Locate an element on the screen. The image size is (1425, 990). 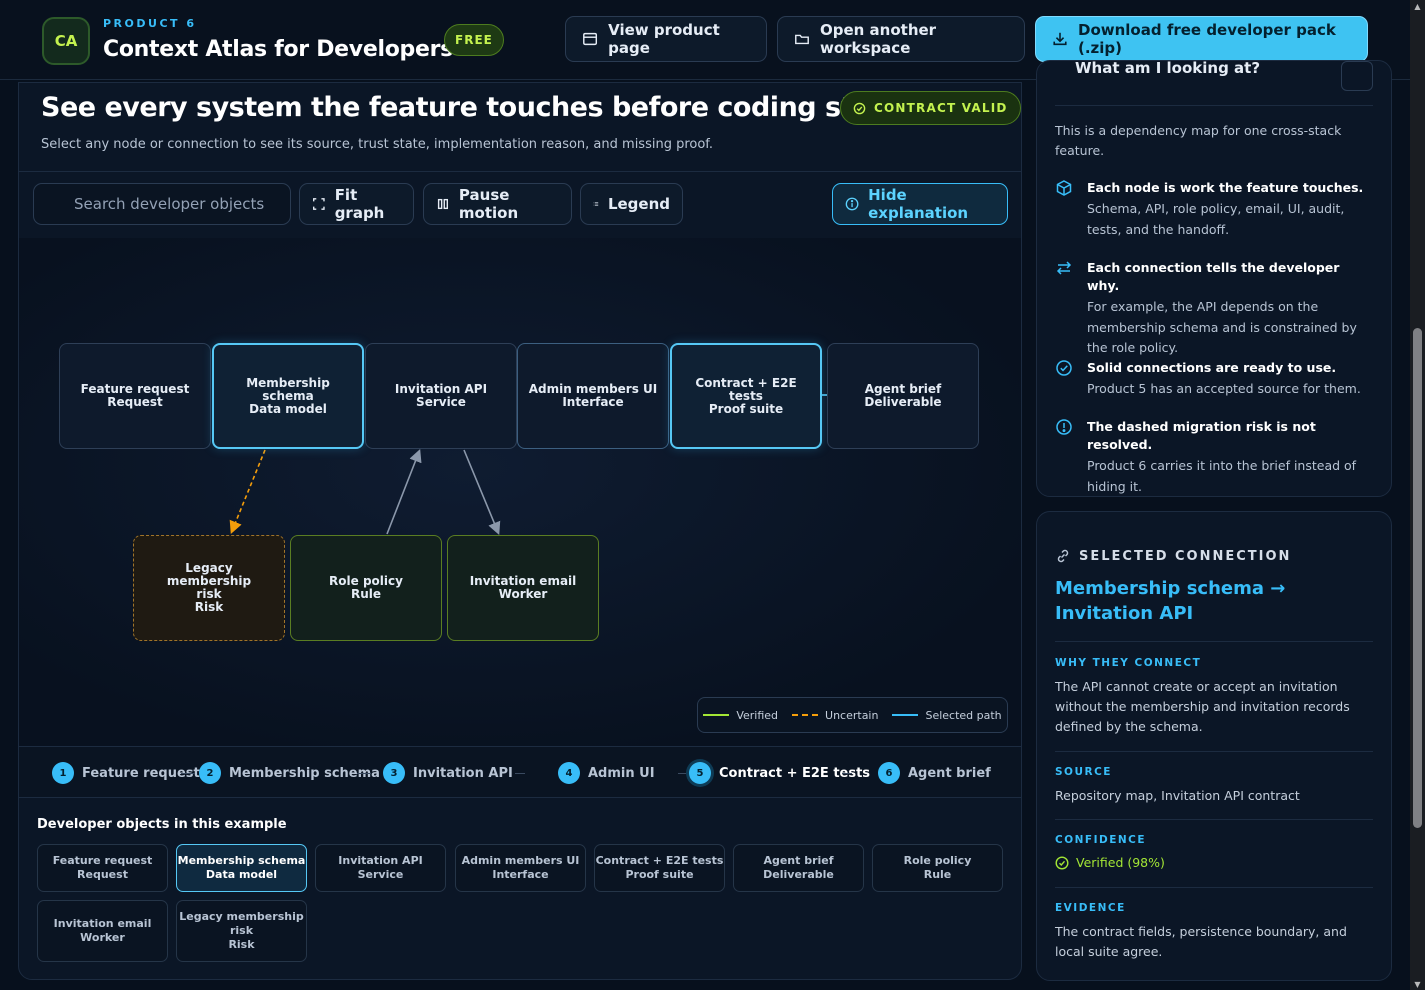
object-chip-invitation-email: Invitation email Worker is located at coordinates (102, 931).